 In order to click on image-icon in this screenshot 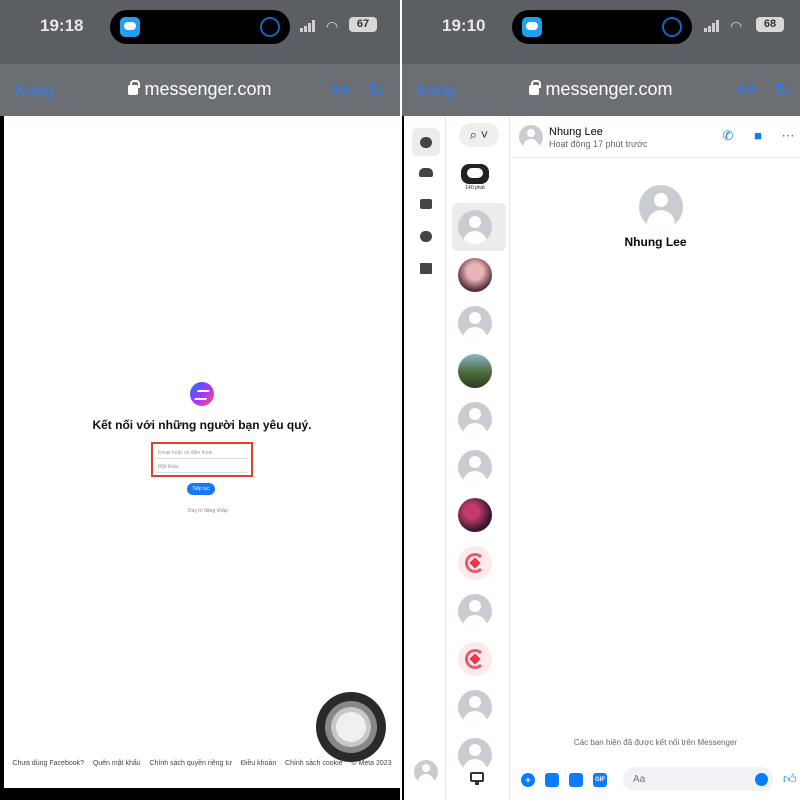, I will do `click(552, 780)`.